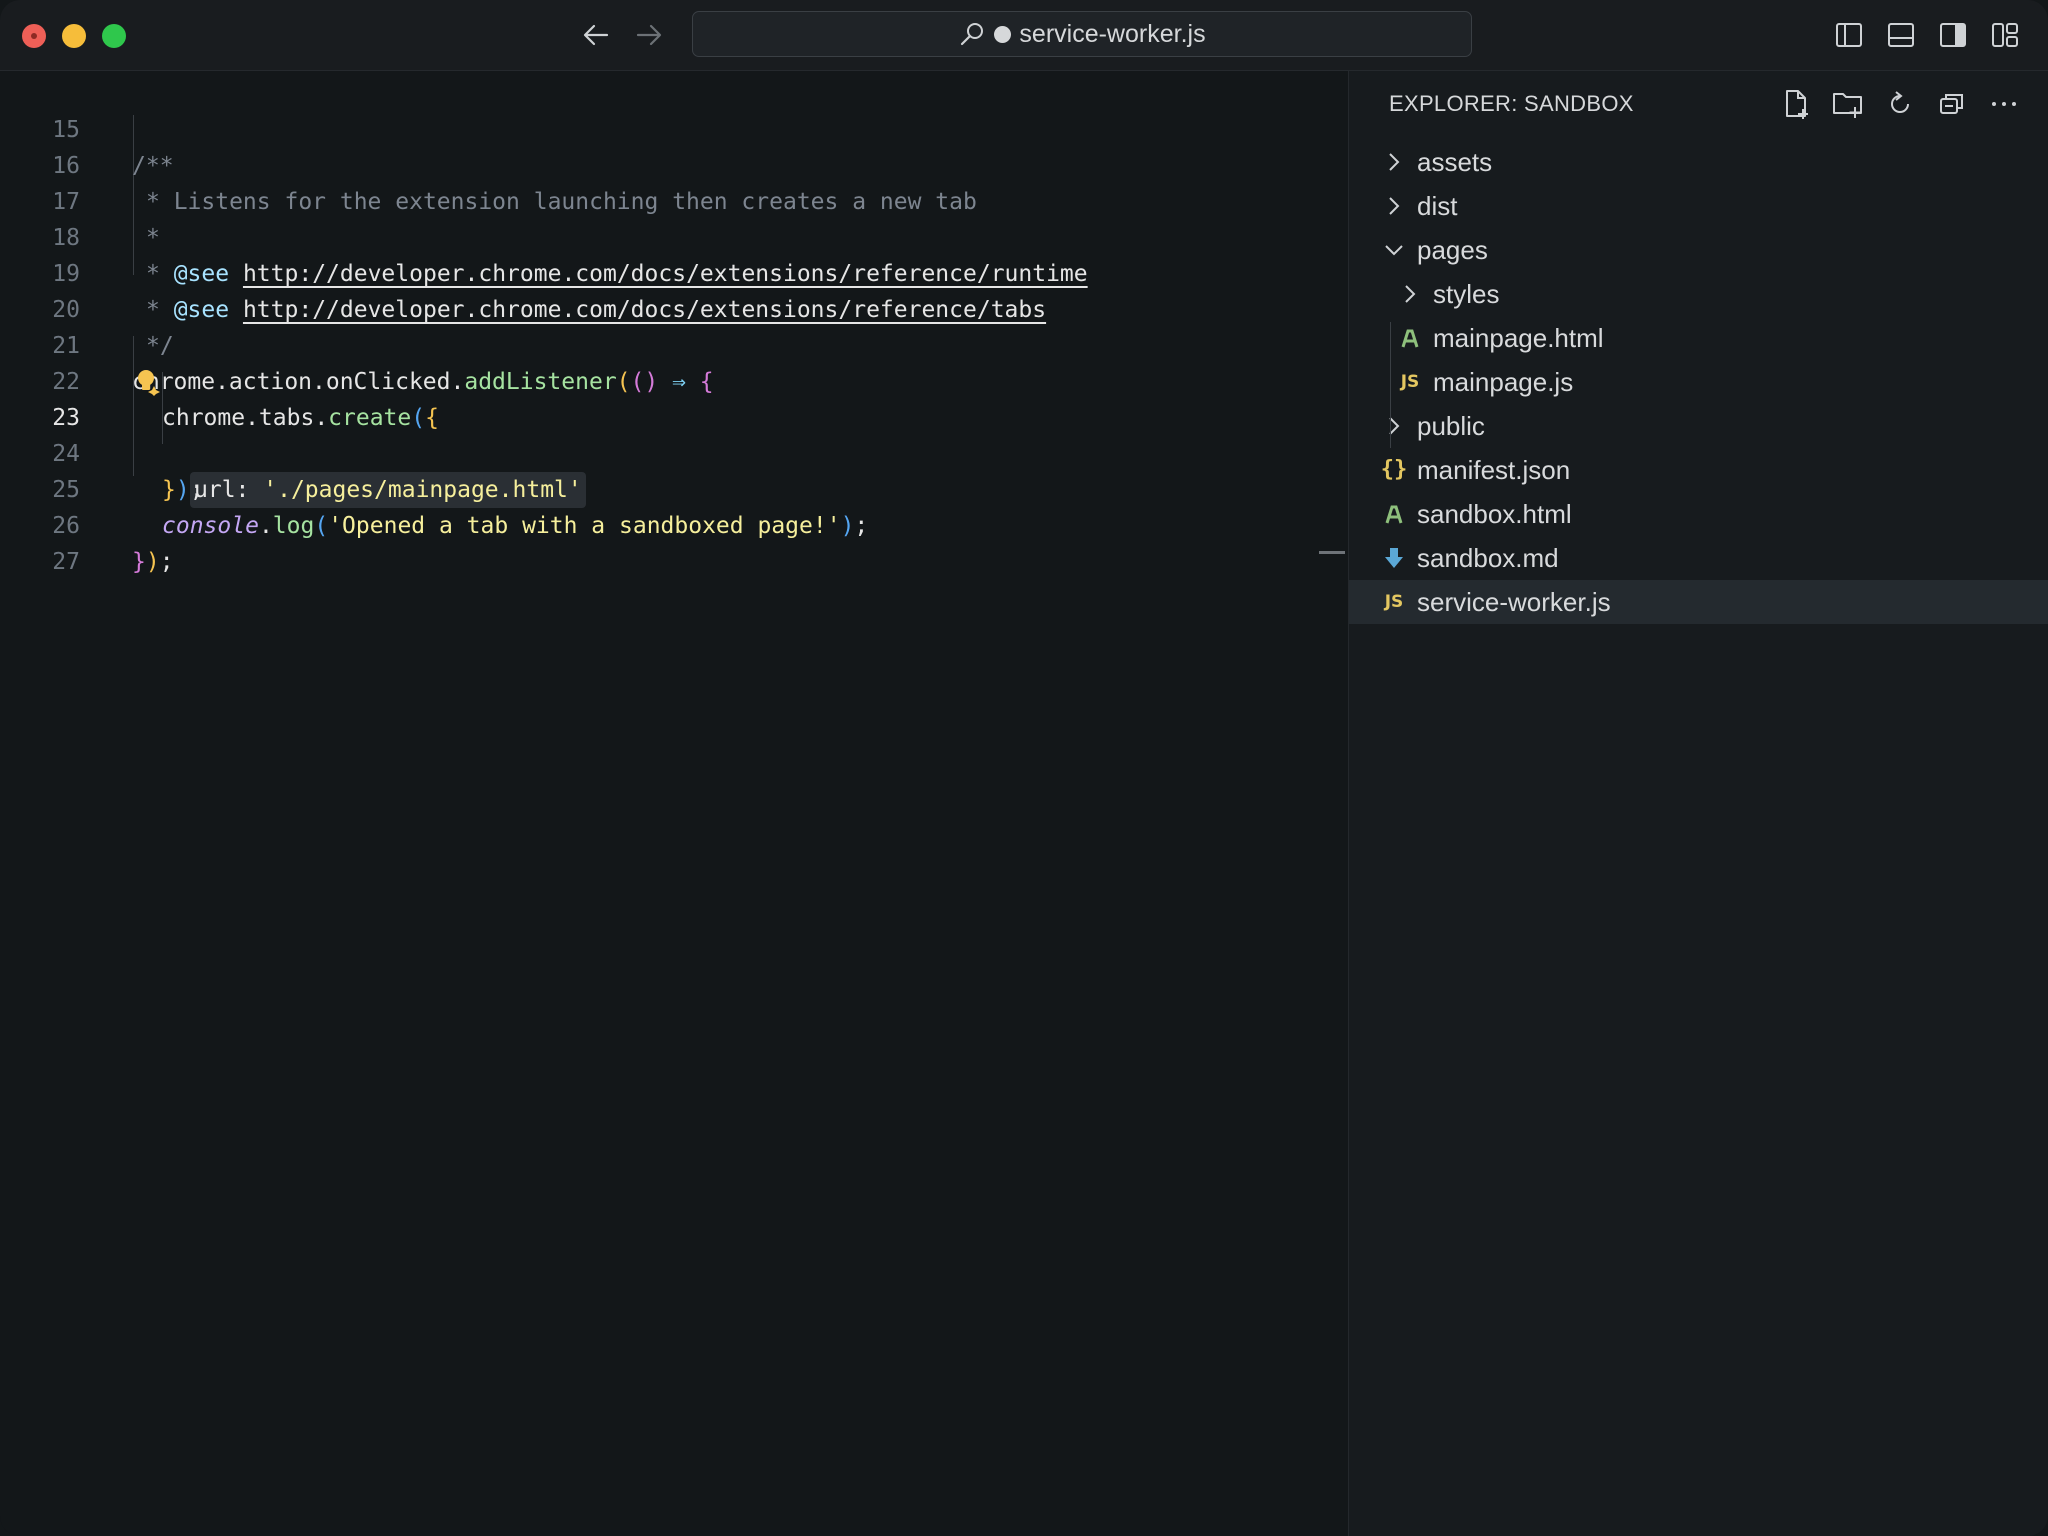 This screenshot has height=1536, width=2048. Describe the element at coordinates (1511, 103) in the screenshot. I see `explorer-title: EXPLORER: SANDBOX` at that location.